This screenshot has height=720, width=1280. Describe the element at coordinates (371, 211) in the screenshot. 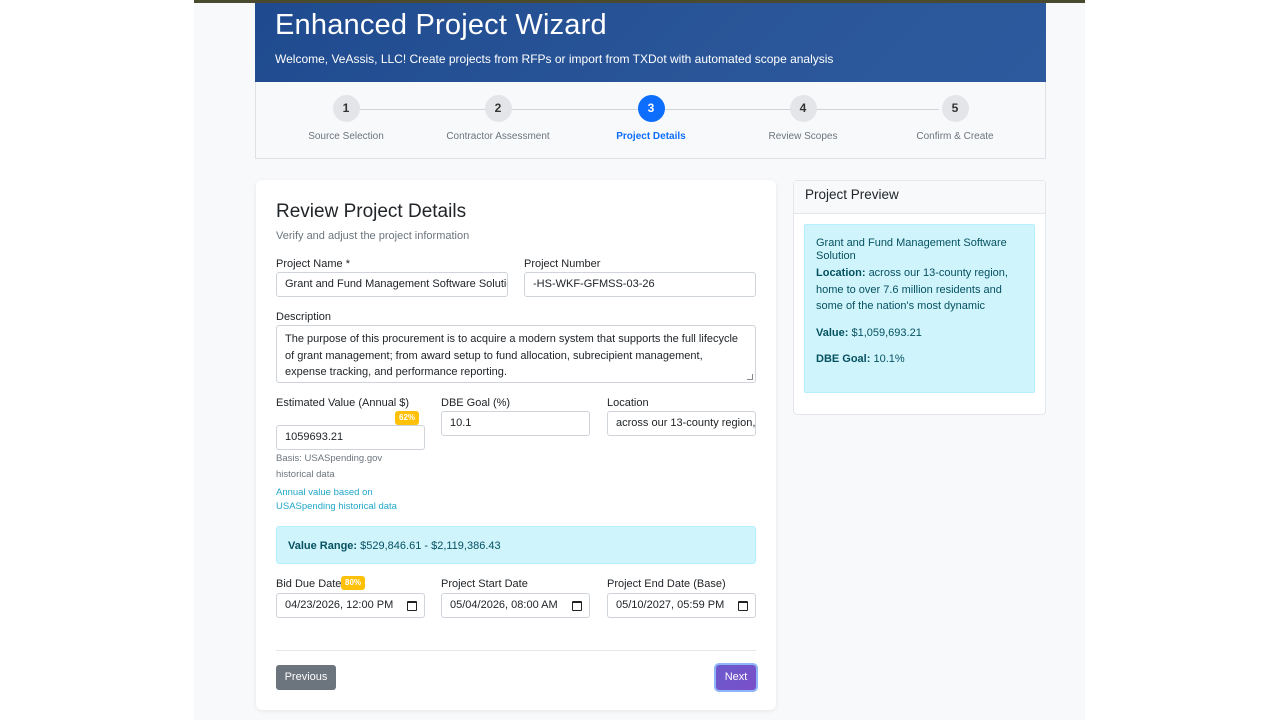

I see `card-title: Review Project Details` at that location.